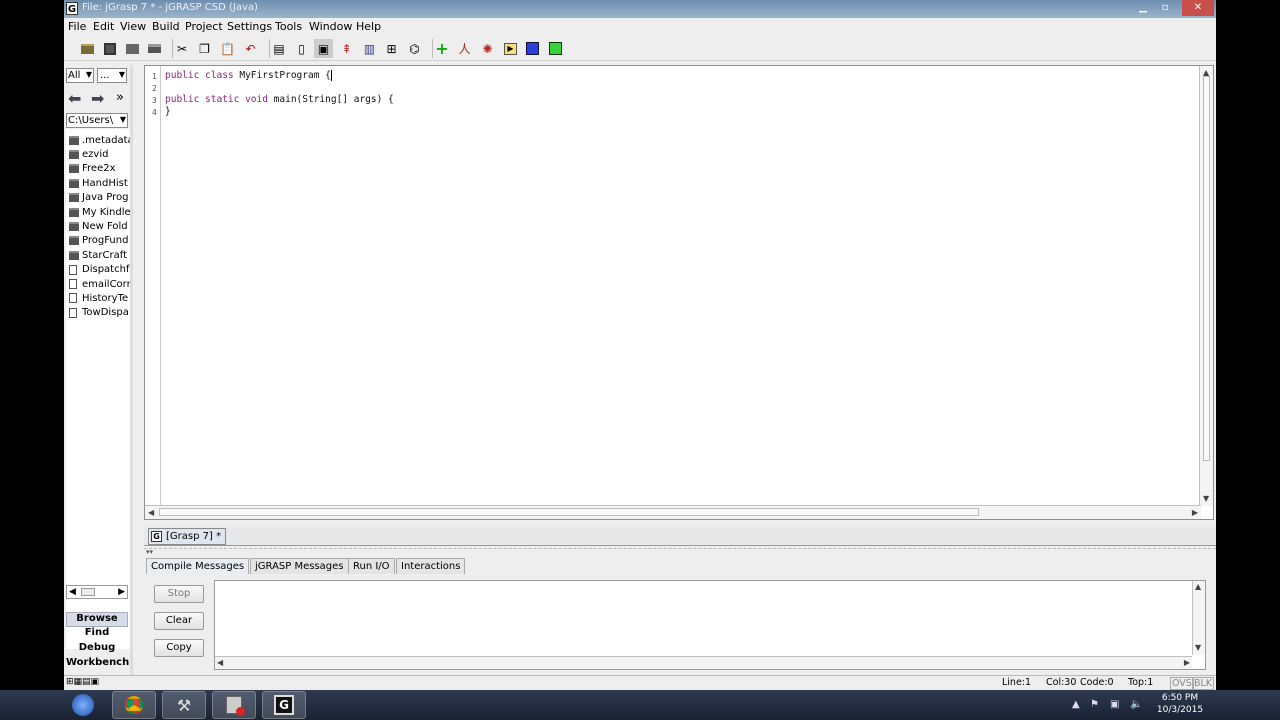 The width and height of the screenshot is (1280, 720). I want to click on tab-interactions: Interactions, so click(431, 566).